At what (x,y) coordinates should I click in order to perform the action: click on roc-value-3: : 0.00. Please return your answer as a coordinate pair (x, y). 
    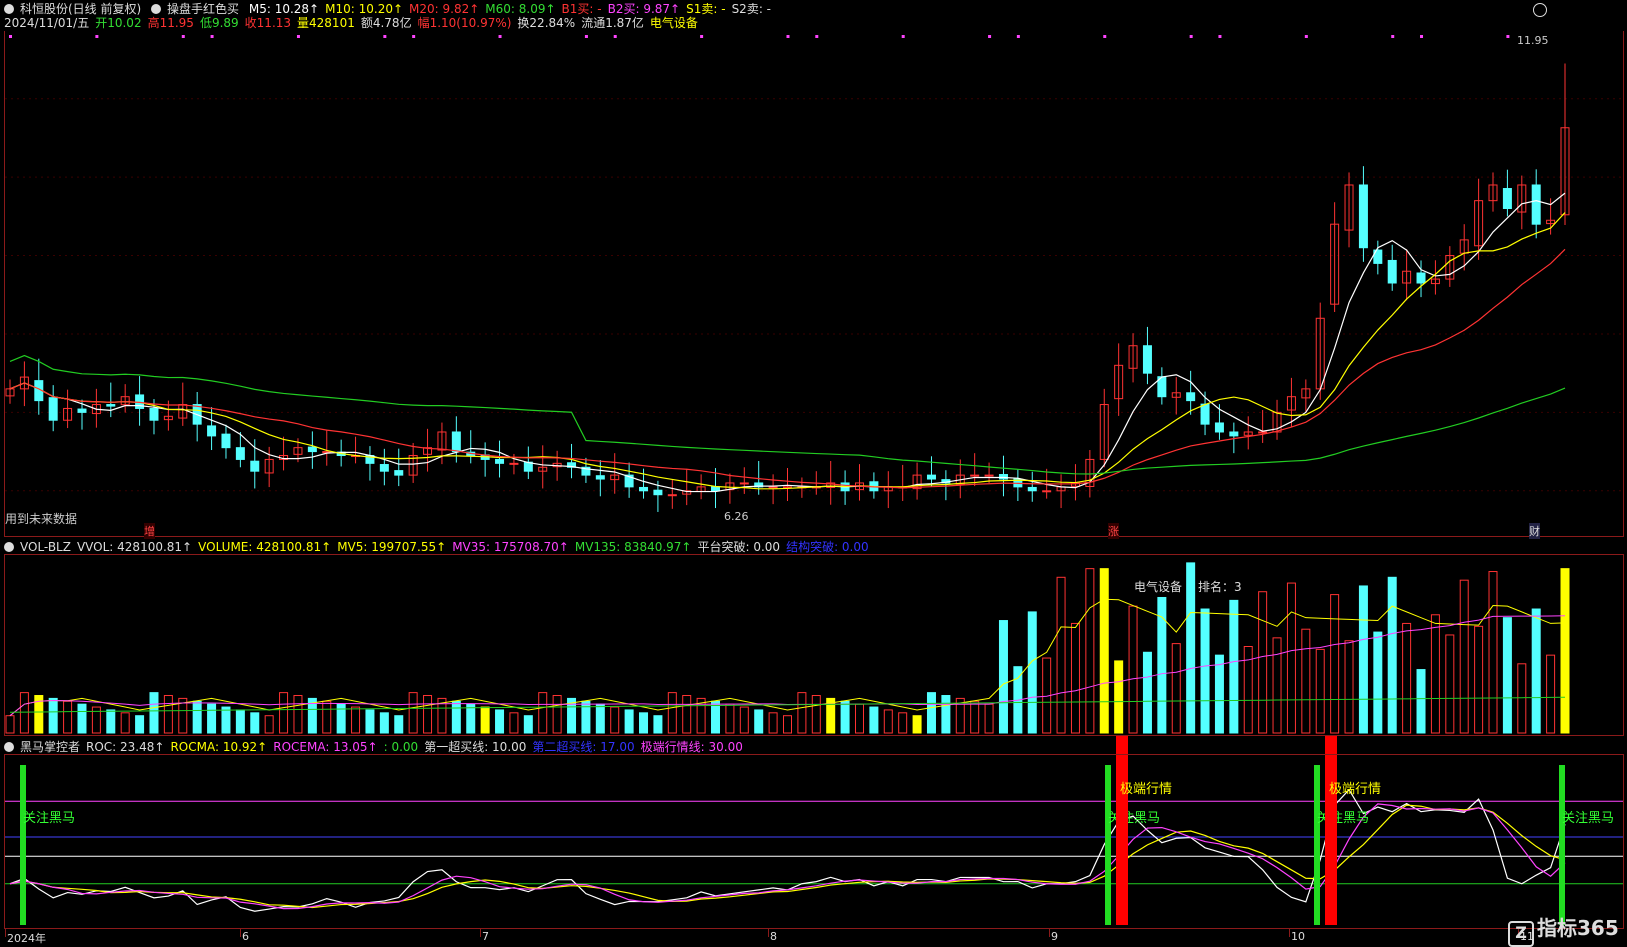
    Looking at the image, I should click on (401, 747).